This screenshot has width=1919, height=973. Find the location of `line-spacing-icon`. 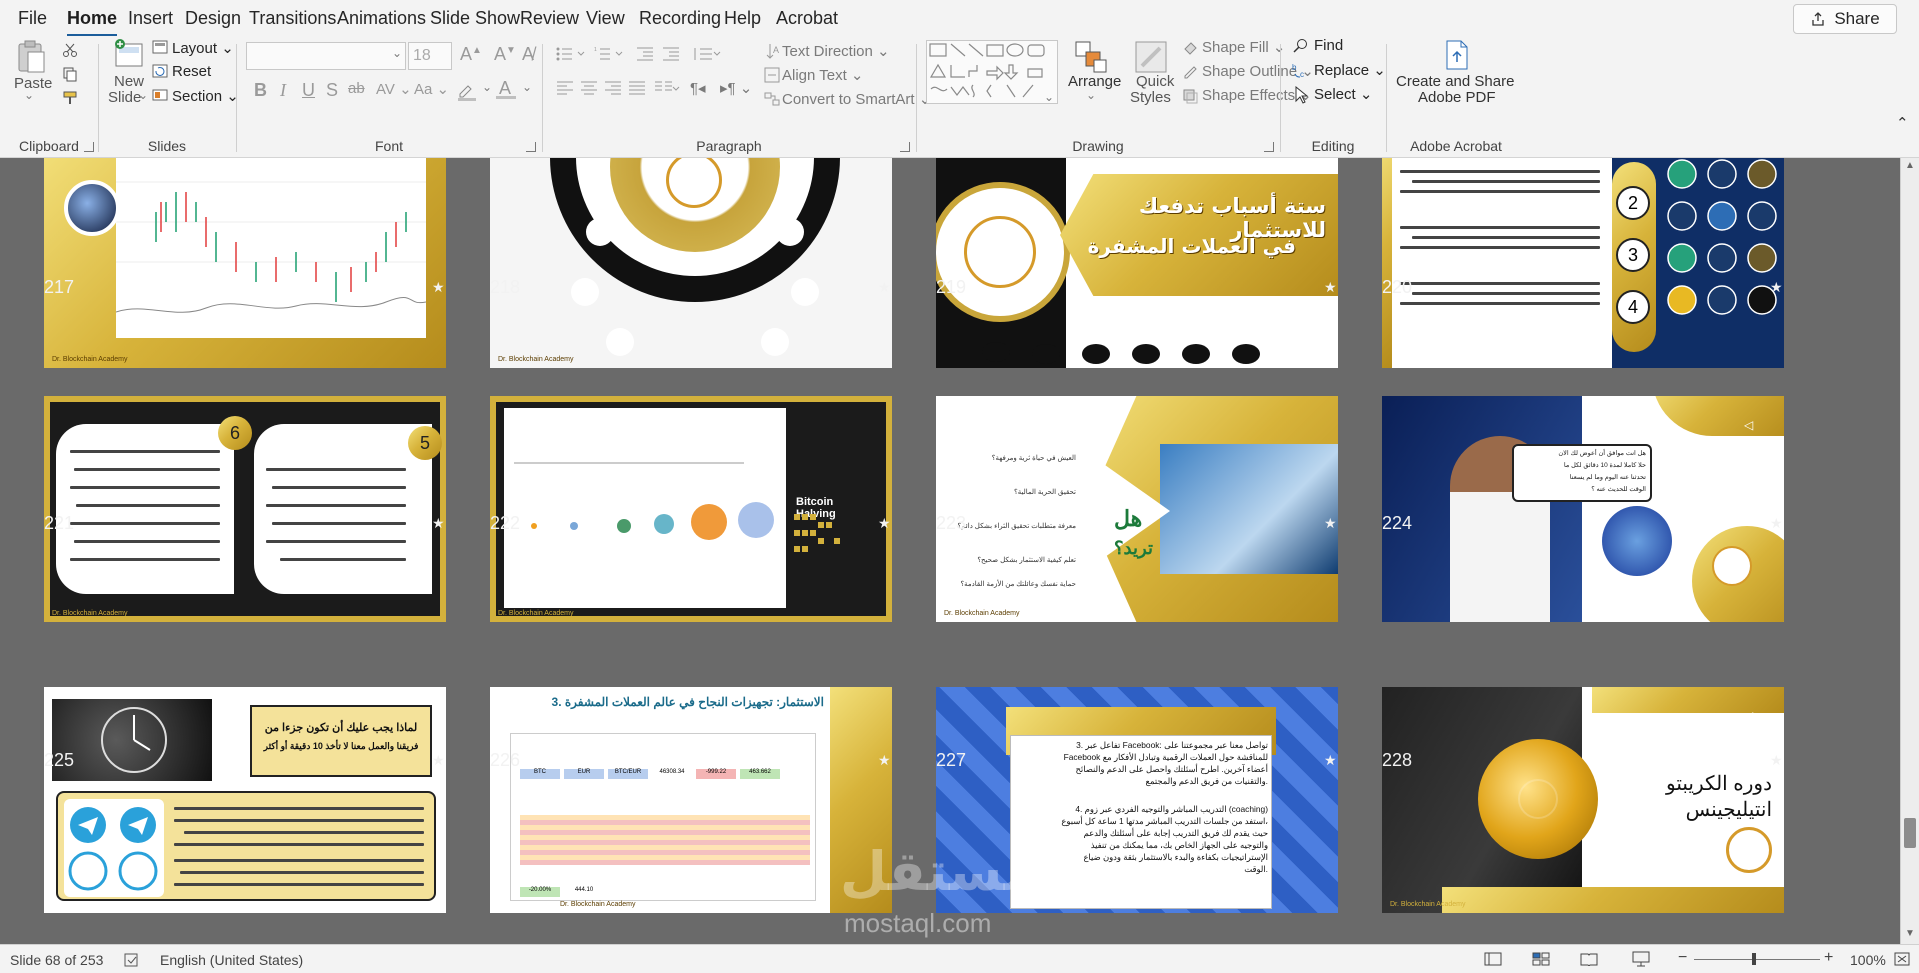

line-spacing-icon is located at coordinates (707, 54).